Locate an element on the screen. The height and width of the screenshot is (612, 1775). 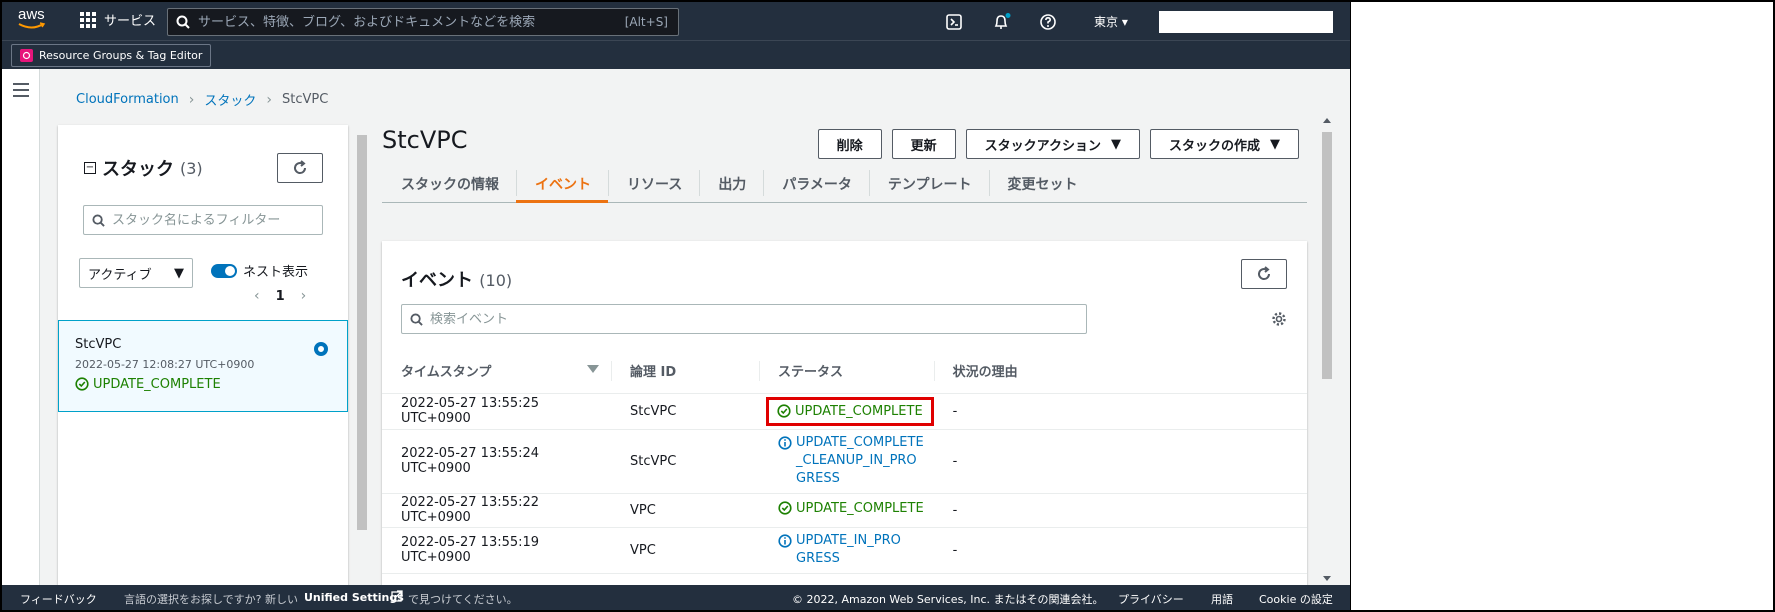
page-title: StcVPC is located at coordinates (425, 140).